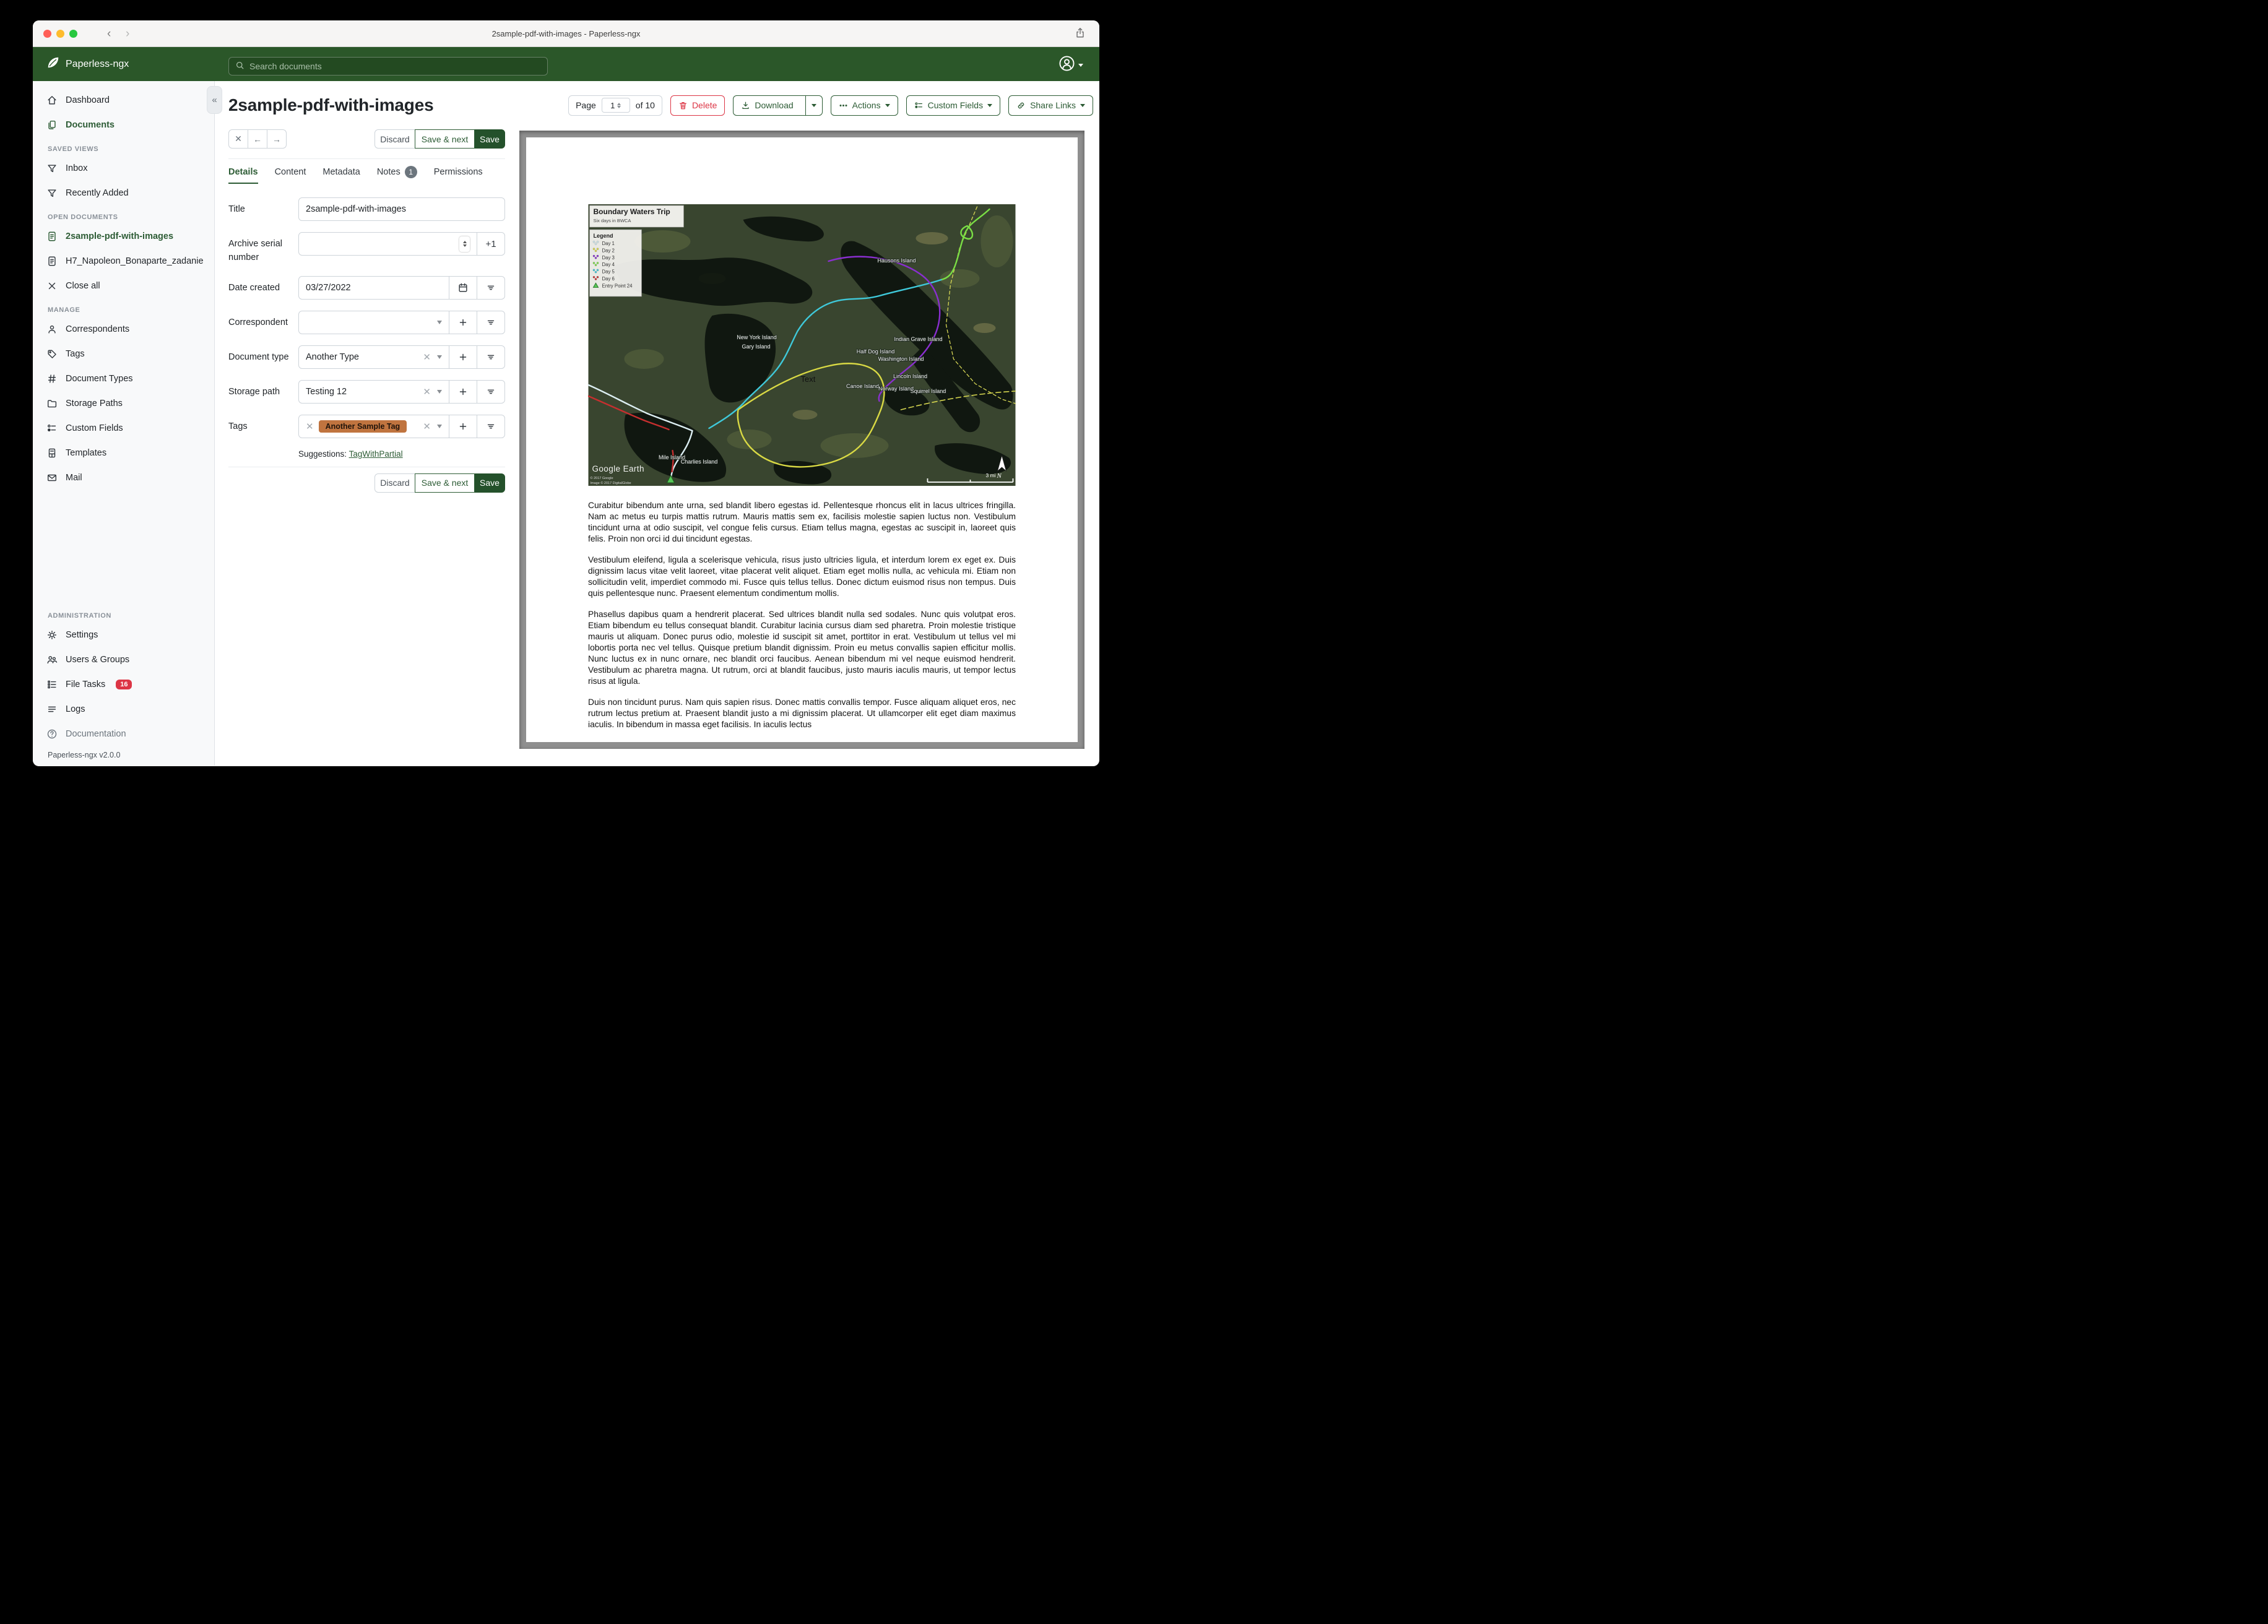 The height and width of the screenshot is (1624, 2268). What do you see at coordinates (490, 426) in the screenshot?
I see `tags-filter-button` at bounding box center [490, 426].